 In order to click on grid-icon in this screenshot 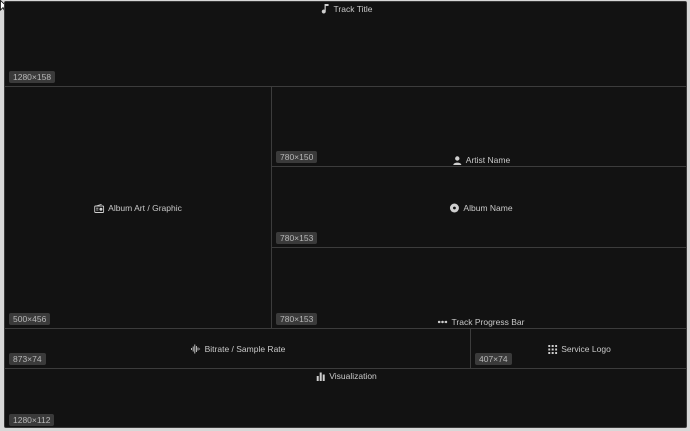, I will do `click(552, 349)`.